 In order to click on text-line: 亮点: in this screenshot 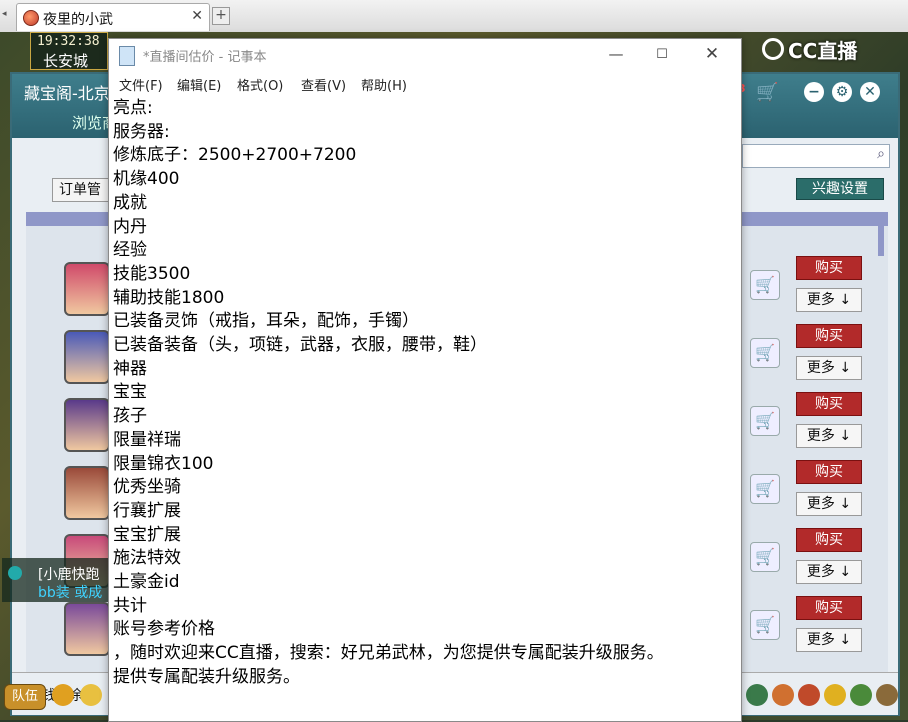, I will do `click(133, 108)`.